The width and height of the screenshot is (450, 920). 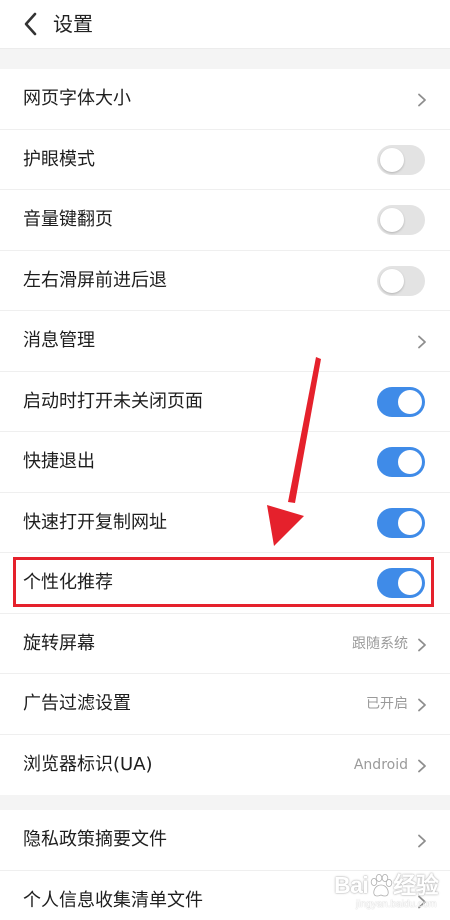 I want to click on setting-label: 快速打开复制网址, so click(x=95, y=522).